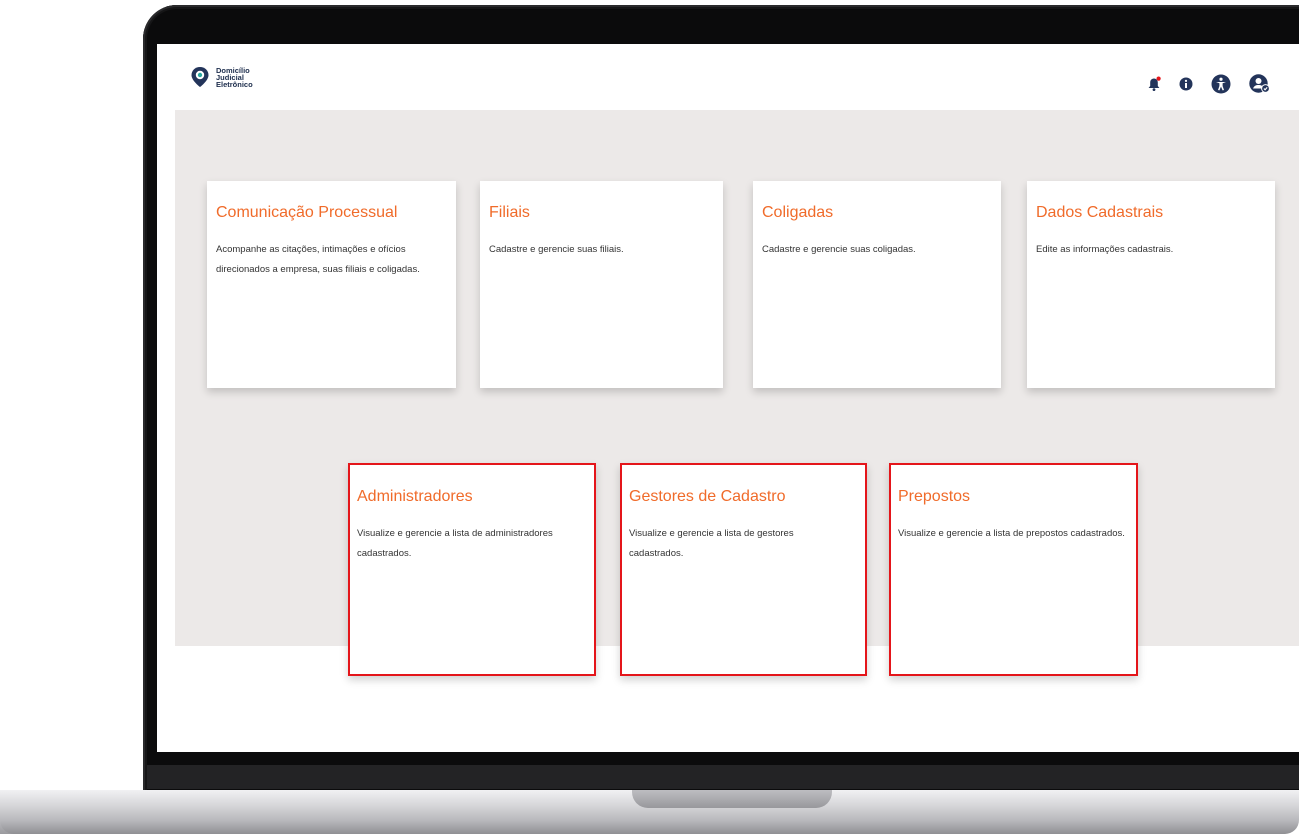 The width and height of the screenshot is (1299, 834). Describe the element at coordinates (798, 212) in the screenshot. I see `card-title: Coligadas` at that location.